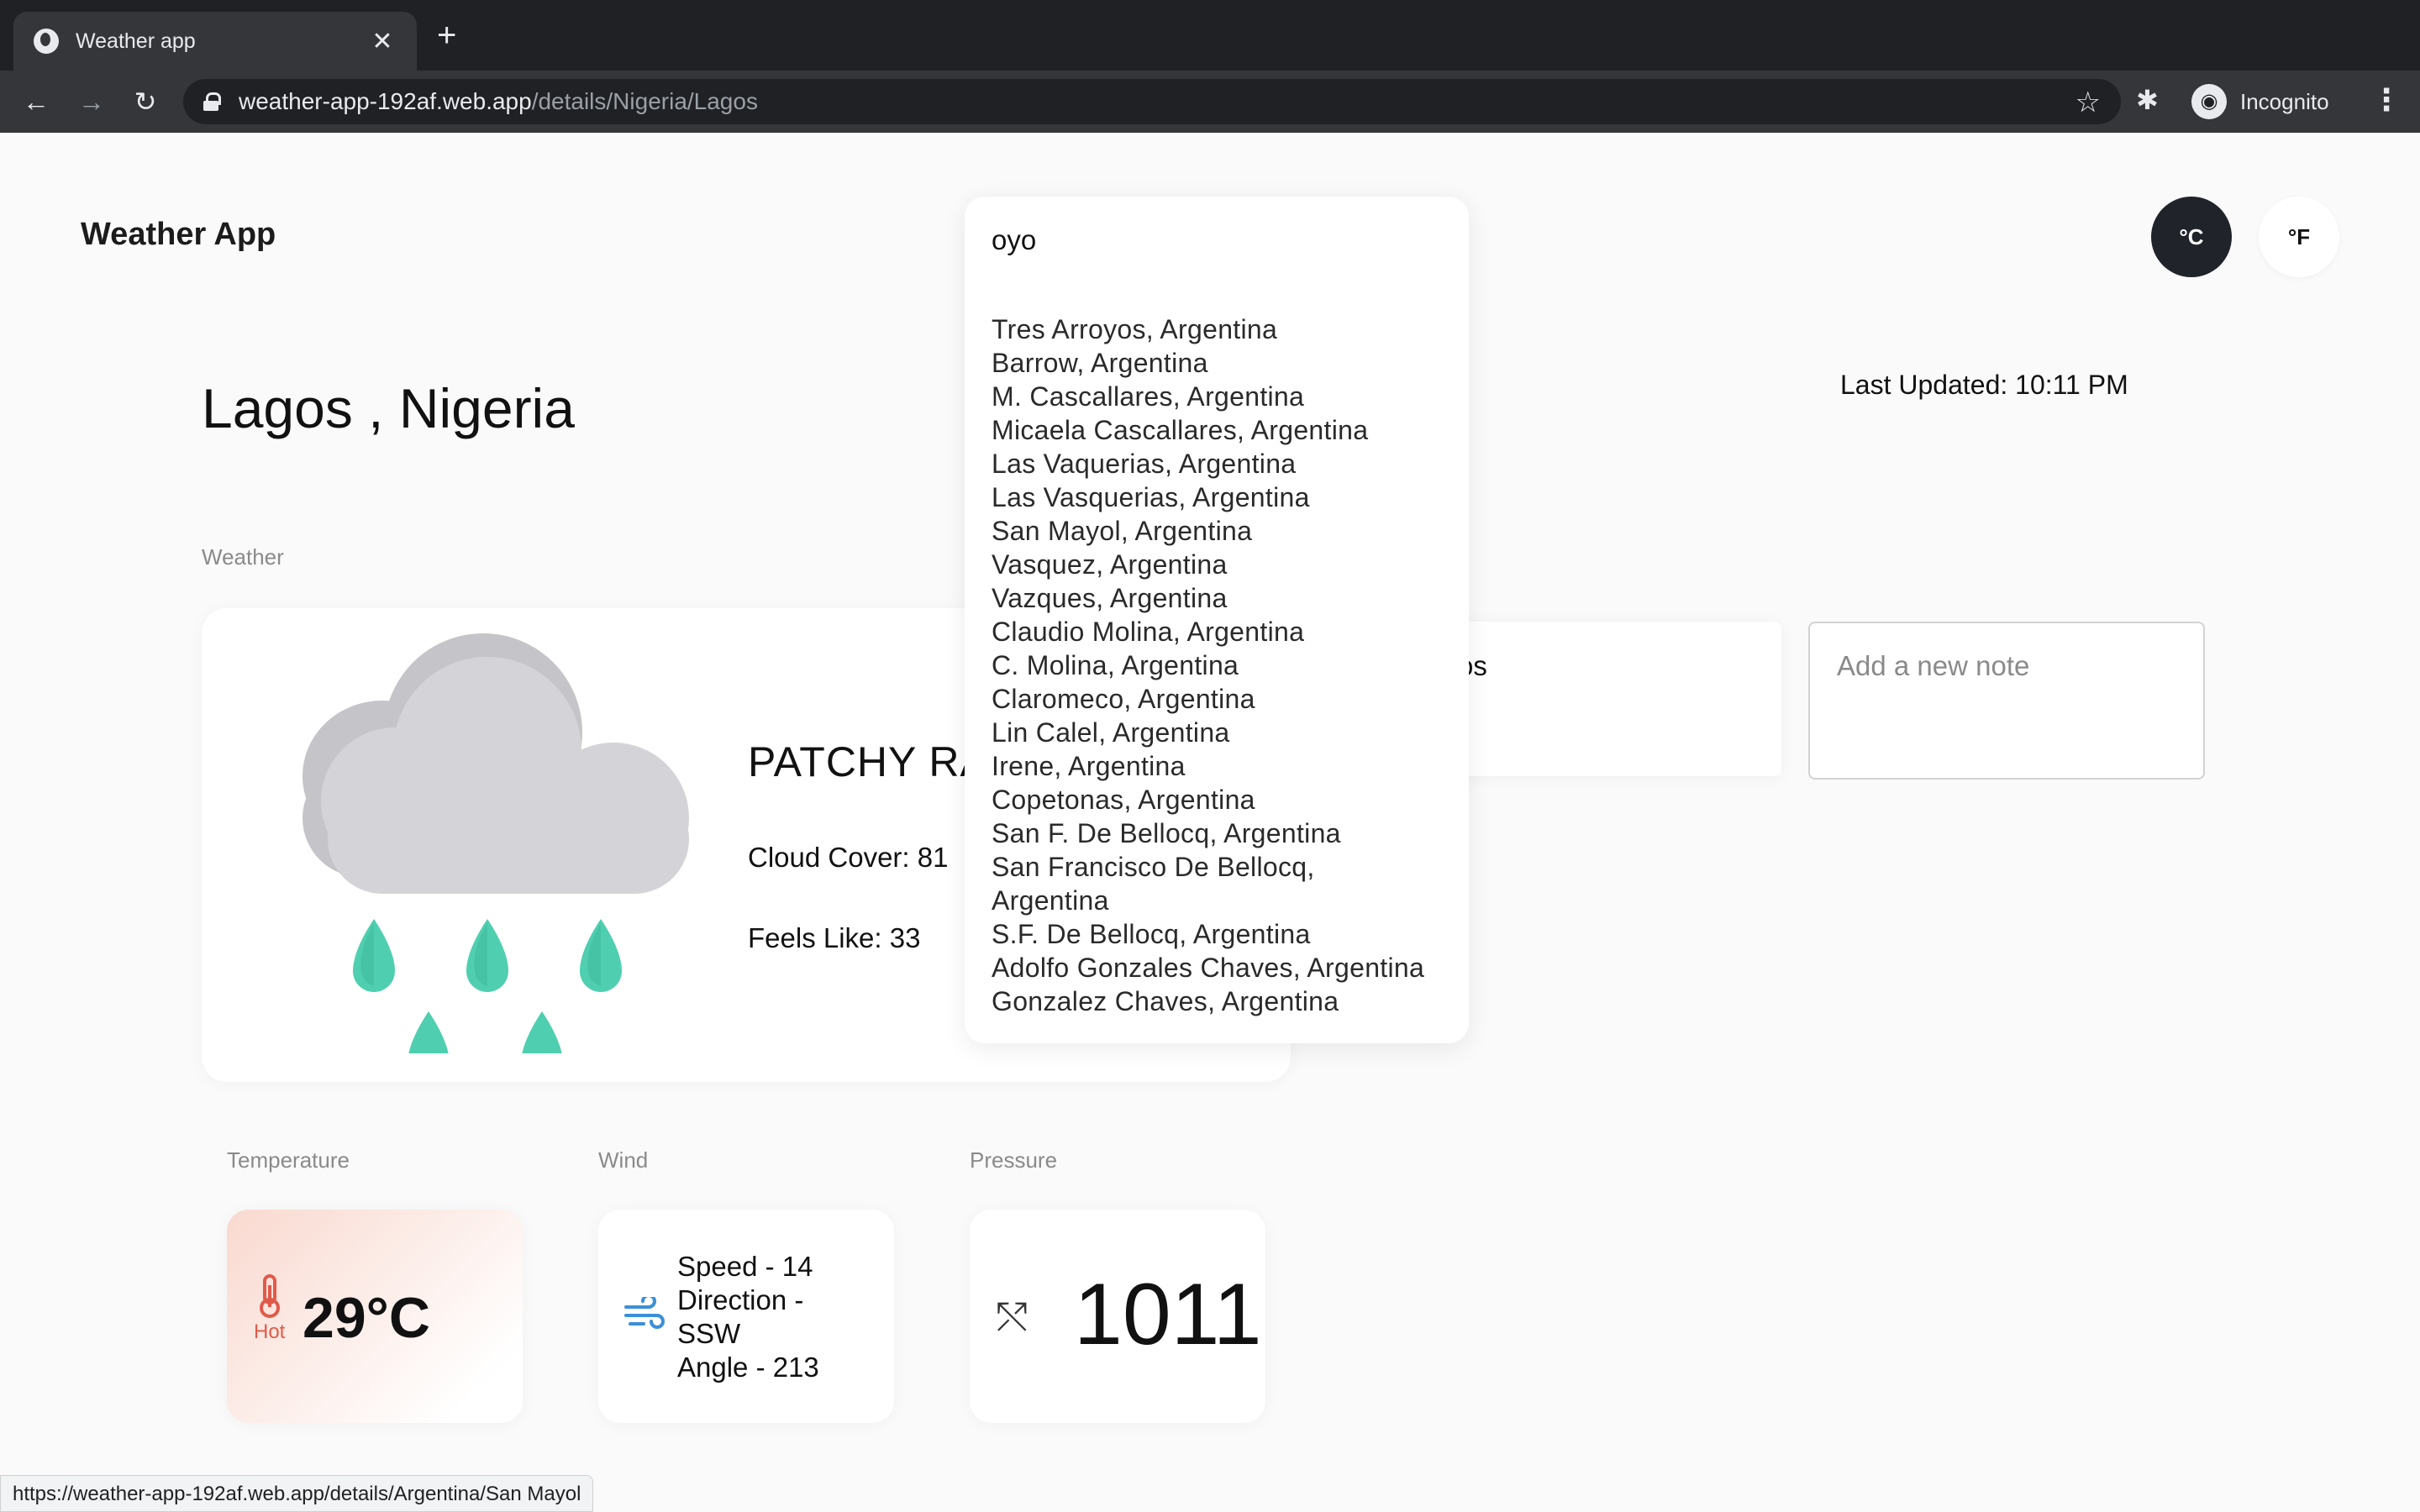 Image resolution: width=2420 pixels, height=1512 pixels. What do you see at coordinates (288, 1160) in the screenshot?
I see `temperature-section-label: Temperature` at bounding box center [288, 1160].